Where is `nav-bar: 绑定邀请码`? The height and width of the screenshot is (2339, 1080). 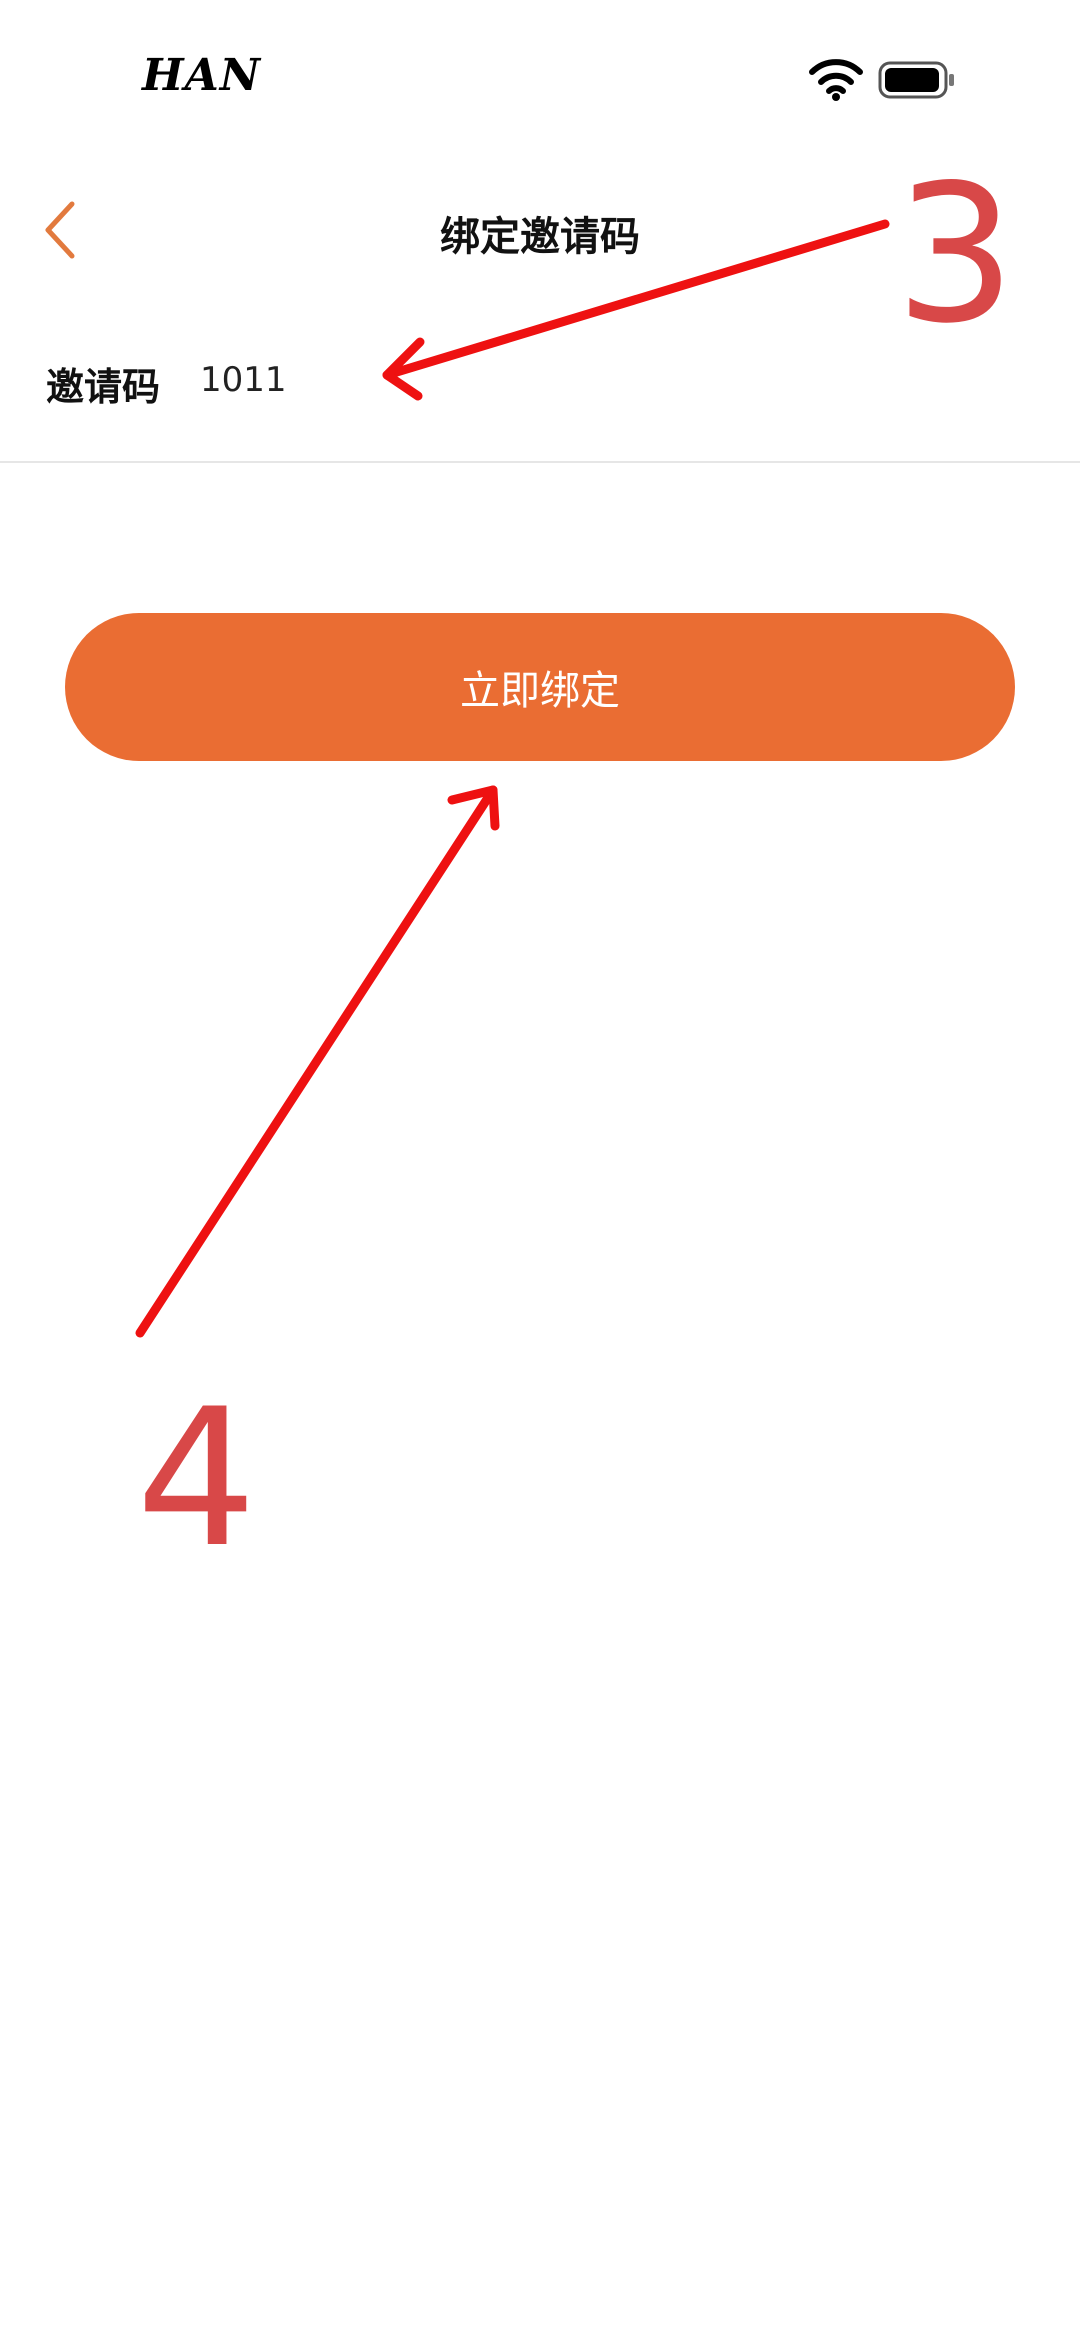
nav-bar: 绑定邀请码 is located at coordinates (540, 230).